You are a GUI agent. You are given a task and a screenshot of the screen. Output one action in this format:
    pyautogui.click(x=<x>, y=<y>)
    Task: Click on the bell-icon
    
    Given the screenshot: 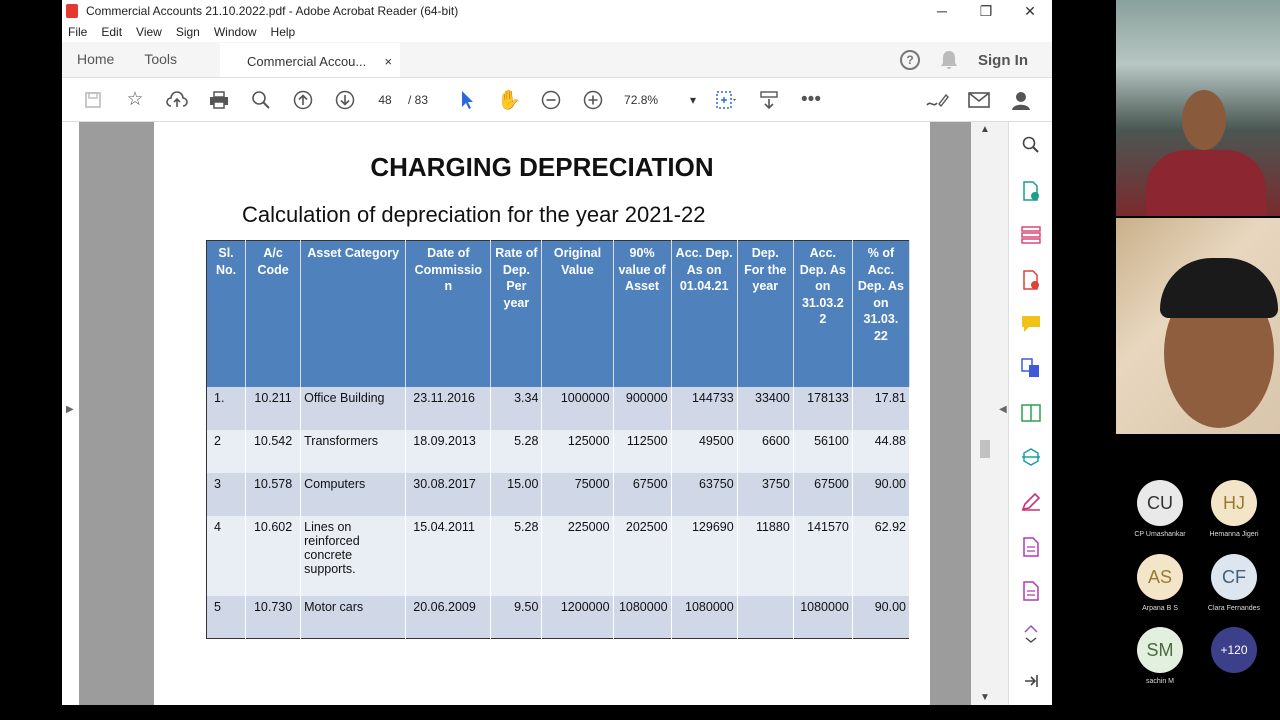 What is the action you would take?
    pyautogui.click(x=949, y=60)
    